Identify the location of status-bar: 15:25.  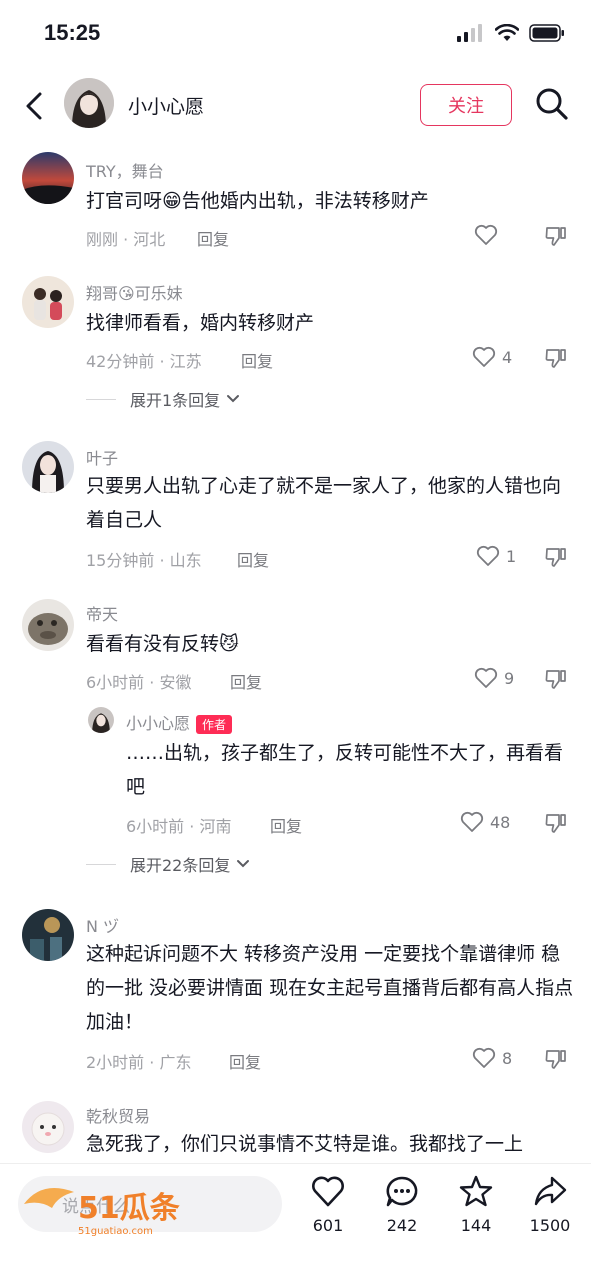
(295, 35).